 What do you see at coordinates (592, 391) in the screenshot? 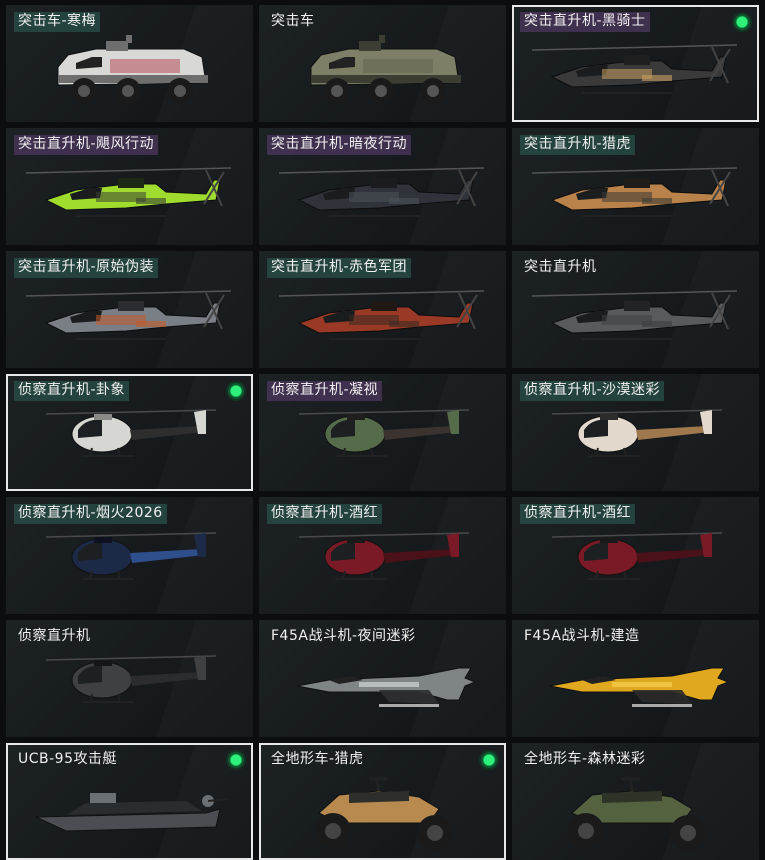
I see `vehicle-skin-name: 侦察直升机-沙漠迷彩` at bounding box center [592, 391].